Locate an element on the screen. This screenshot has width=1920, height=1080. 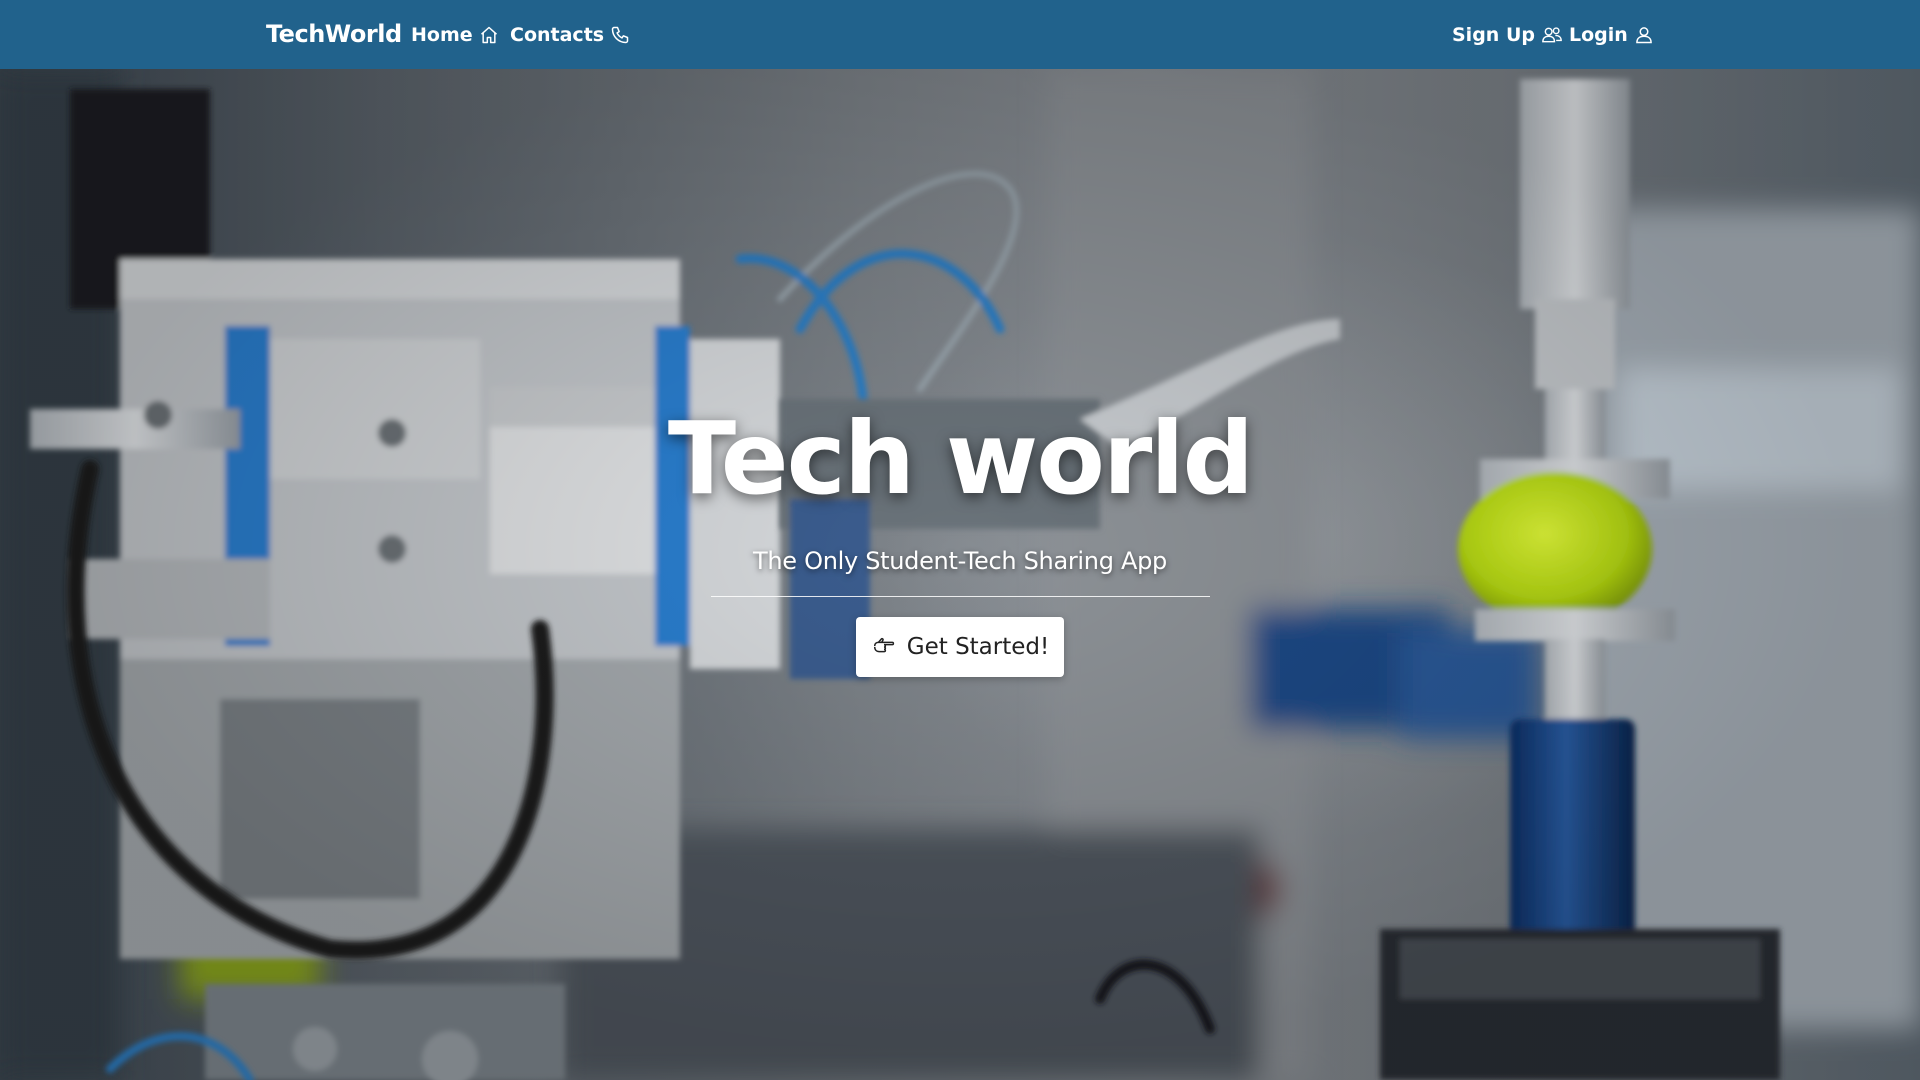
nav-signup-link: Sign Up is located at coordinates (1507, 34).